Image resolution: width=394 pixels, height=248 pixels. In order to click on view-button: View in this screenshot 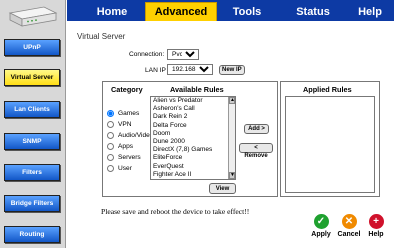, I will do `click(222, 188)`.